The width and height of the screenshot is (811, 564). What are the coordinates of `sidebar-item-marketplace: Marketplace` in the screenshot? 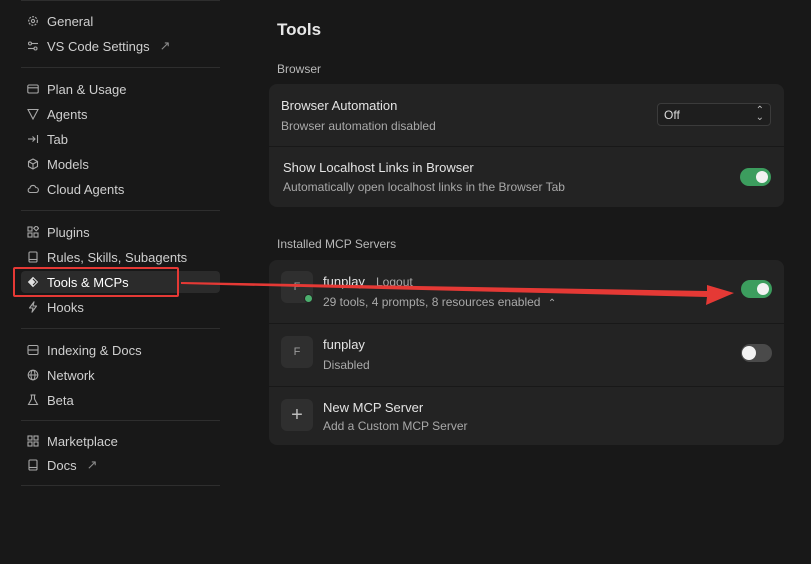 It's located at (120, 441).